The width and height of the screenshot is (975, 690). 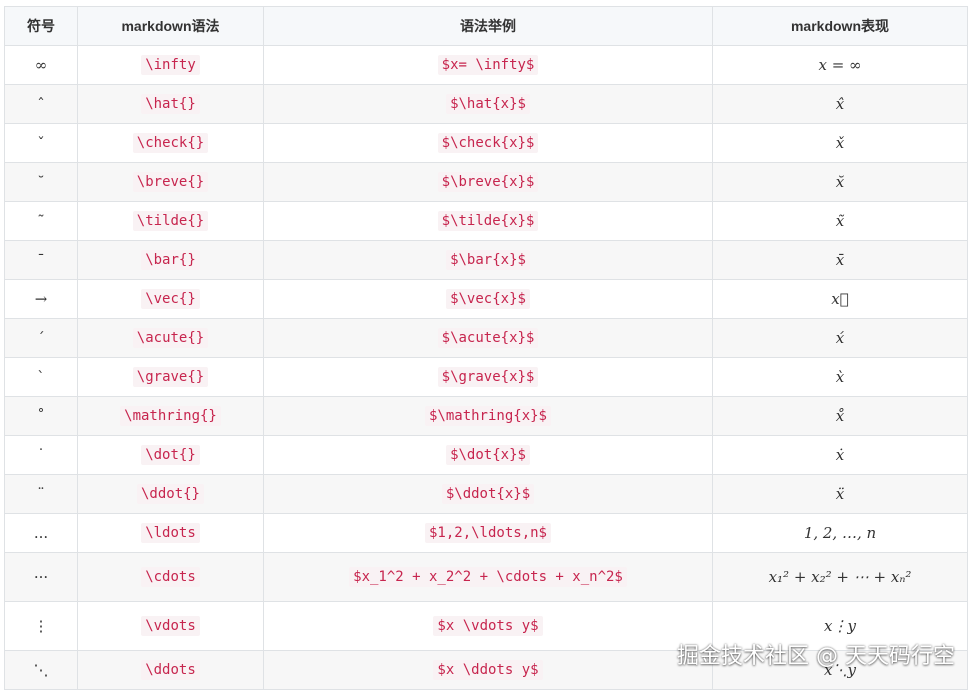 What do you see at coordinates (840, 415) in the screenshot?
I see `rendered-math: x̊` at bounding box center [840, 415].